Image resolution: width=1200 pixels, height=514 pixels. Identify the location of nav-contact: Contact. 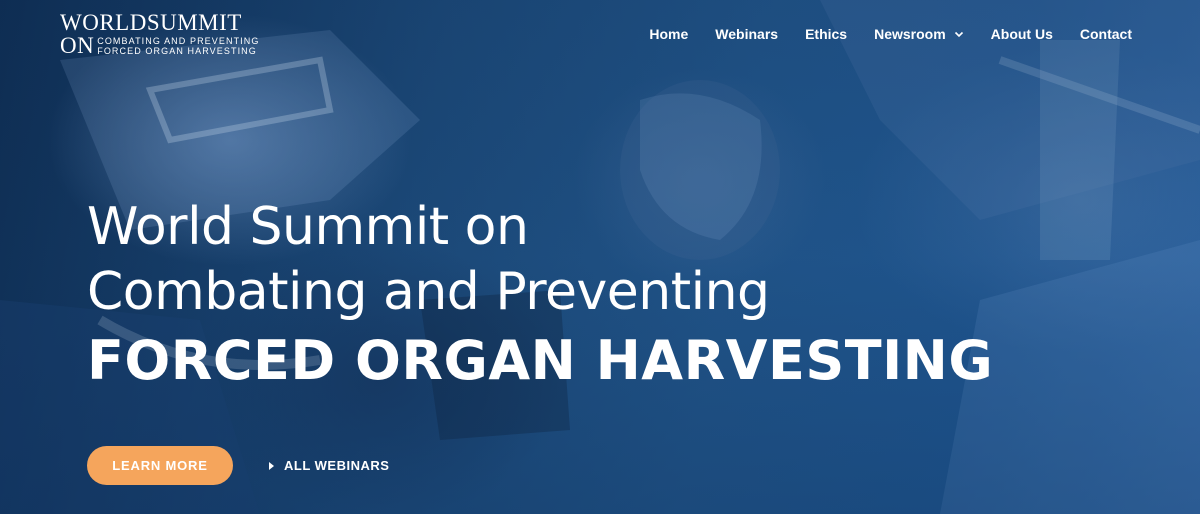
(1106, 34).